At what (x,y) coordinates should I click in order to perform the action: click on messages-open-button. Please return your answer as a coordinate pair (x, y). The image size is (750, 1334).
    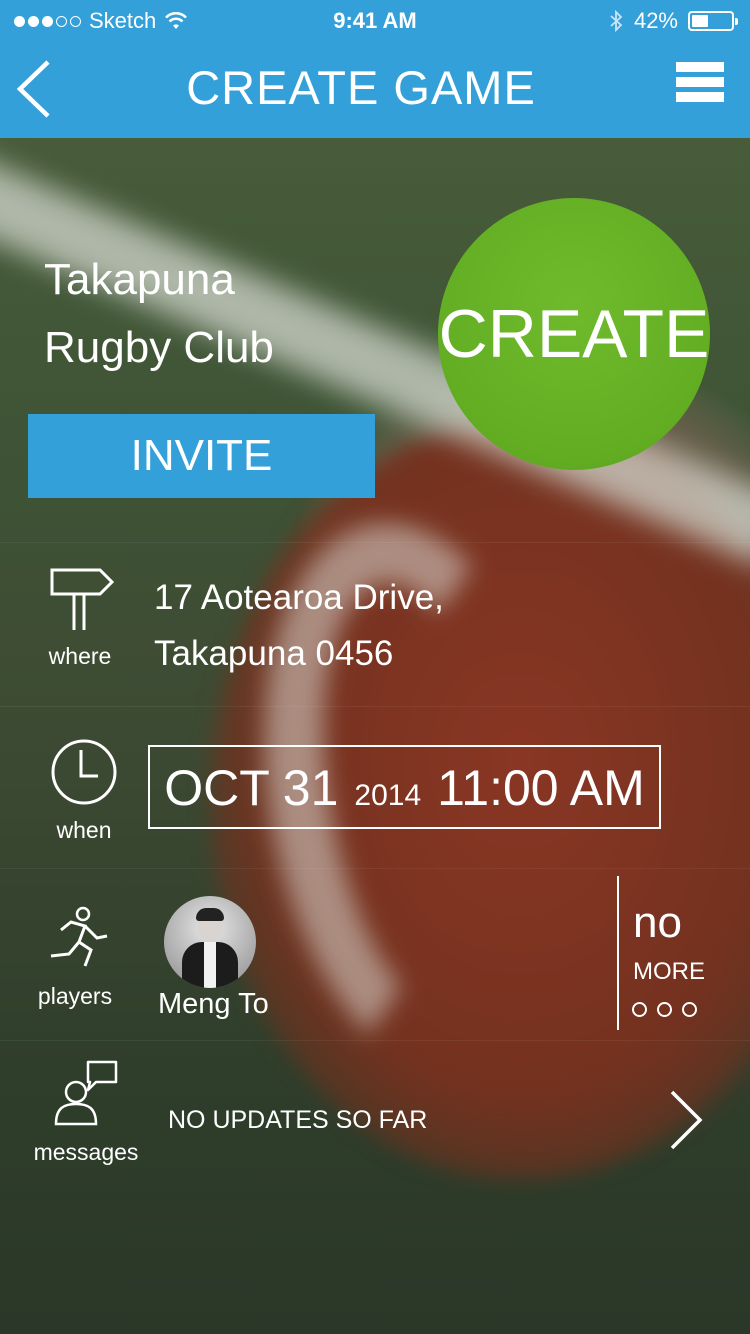
    Looking at the image, I should click on (686, 1120).